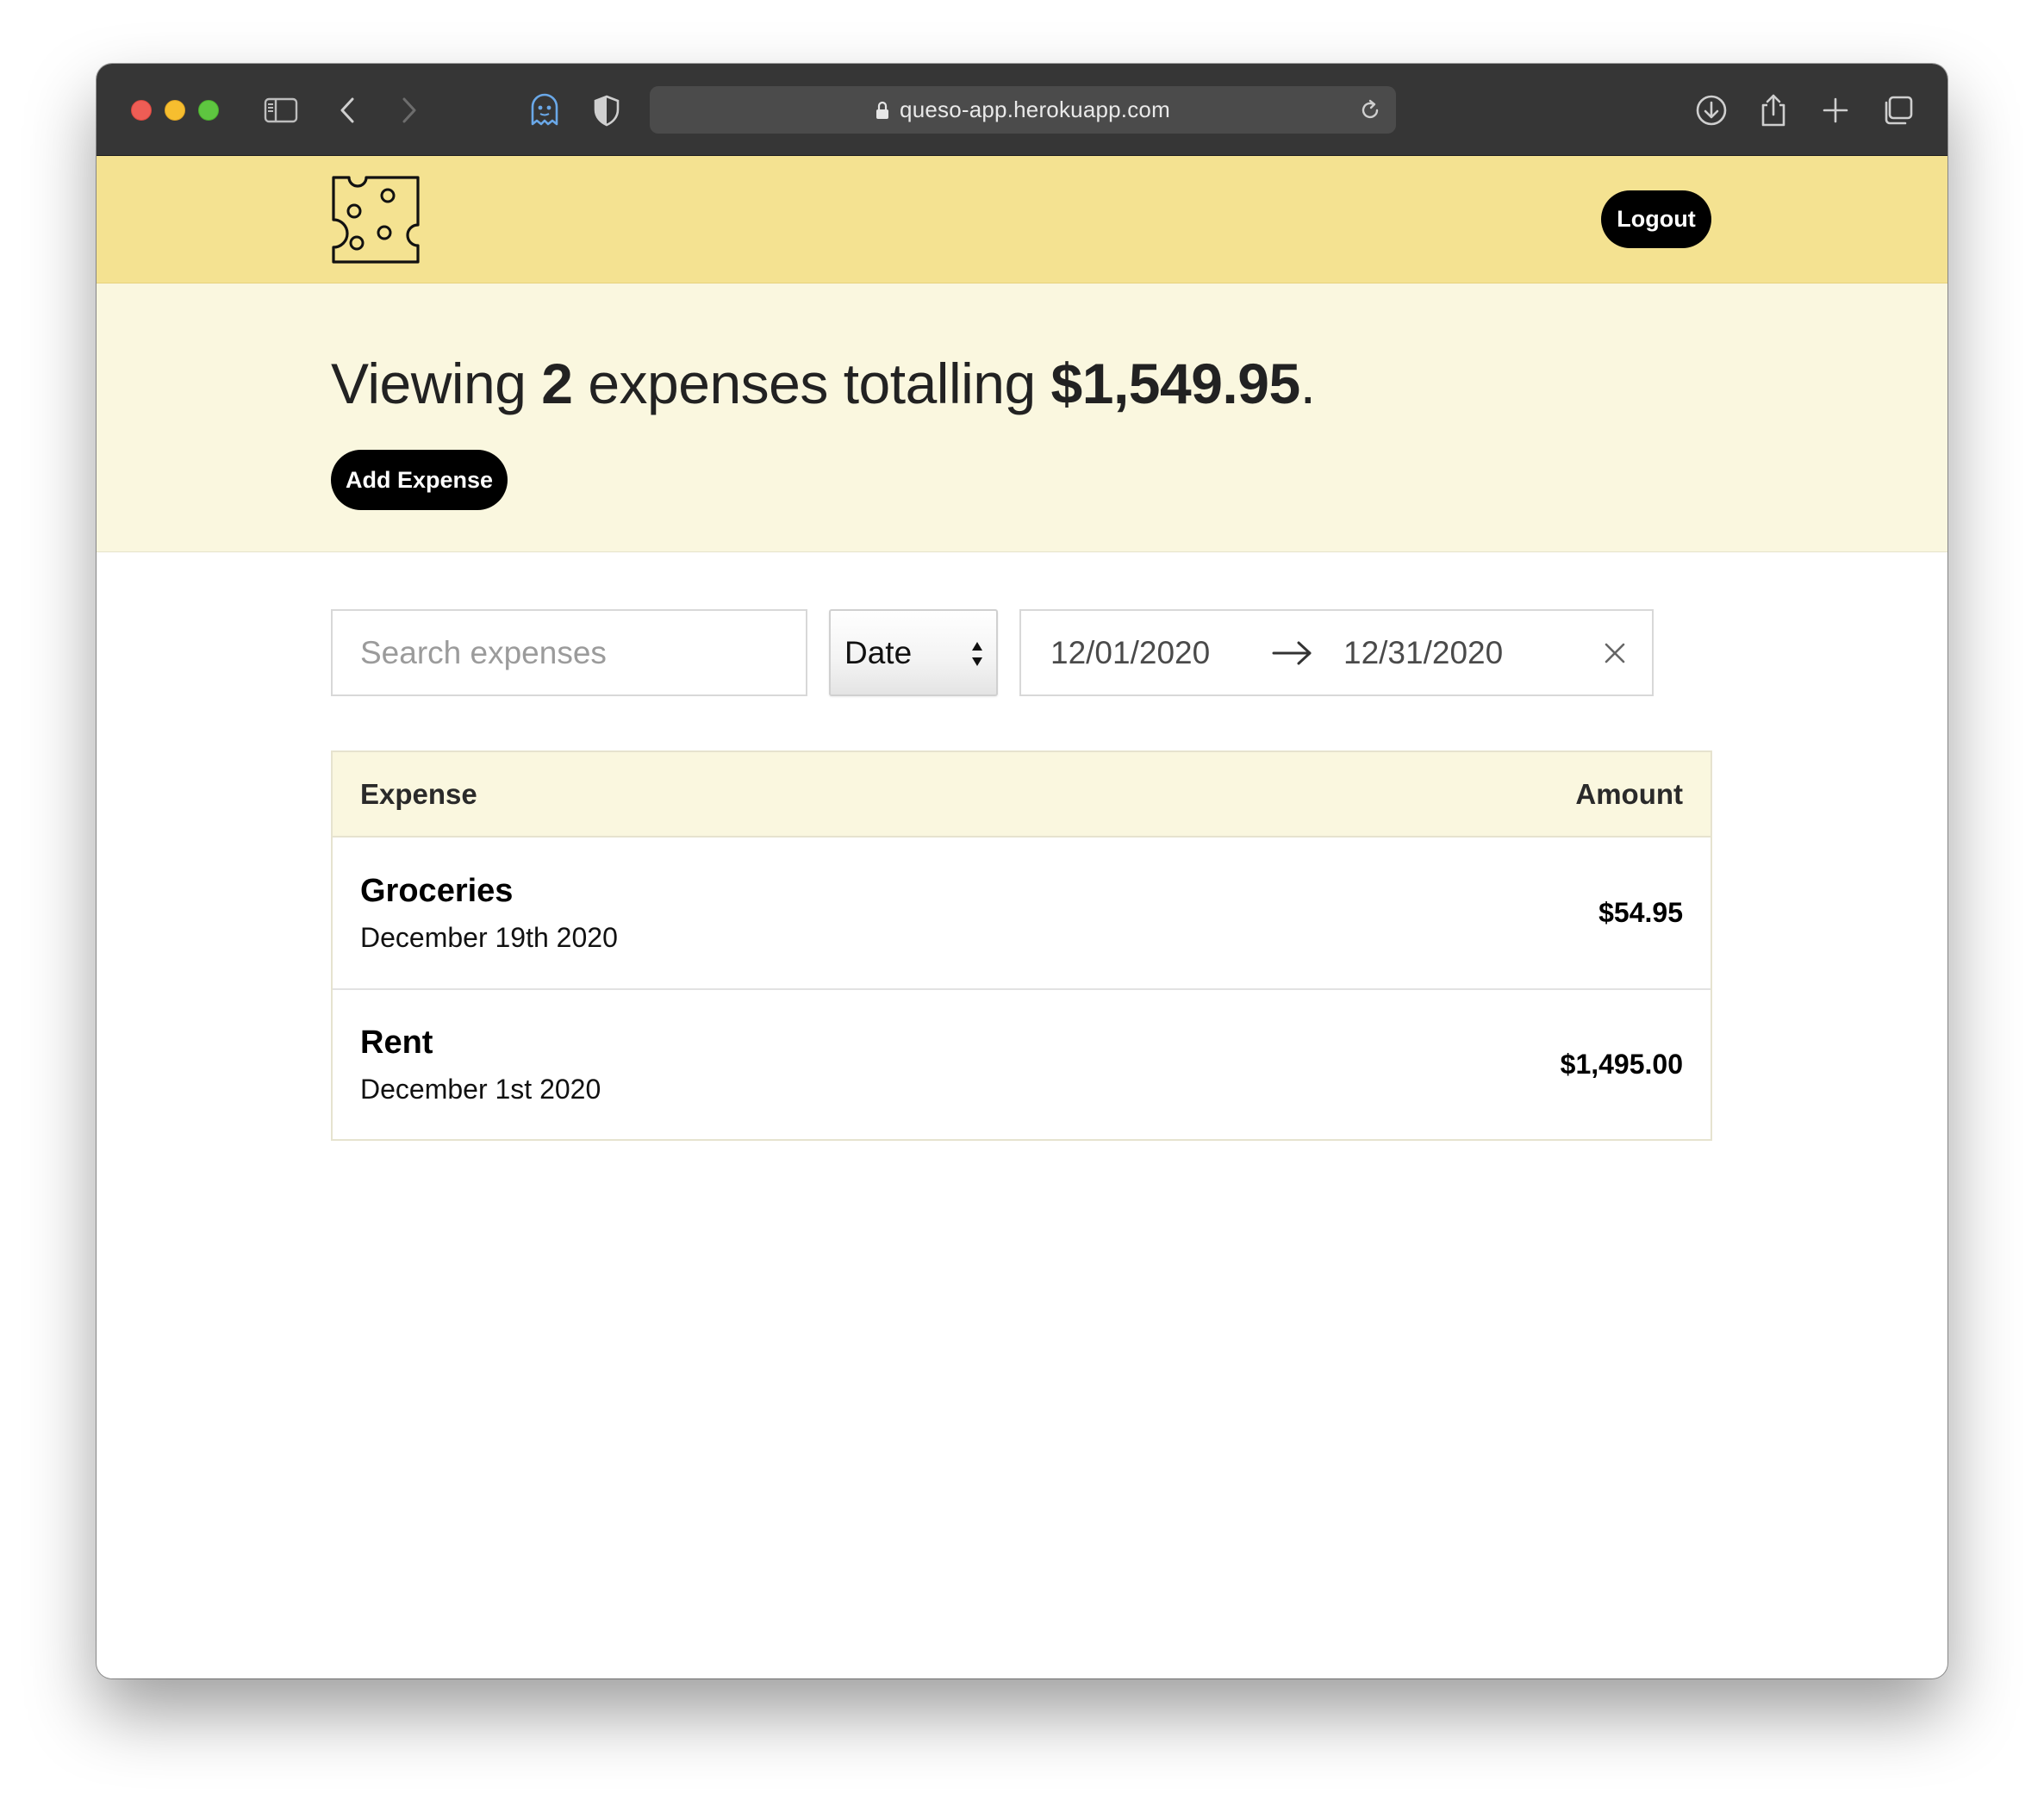 Image resolution: width=2044 pixels, height=1806 pixels. Describe the element at coordinates (419, 793) in the screenshot. I see `column-header-expense: Expense` at that location.